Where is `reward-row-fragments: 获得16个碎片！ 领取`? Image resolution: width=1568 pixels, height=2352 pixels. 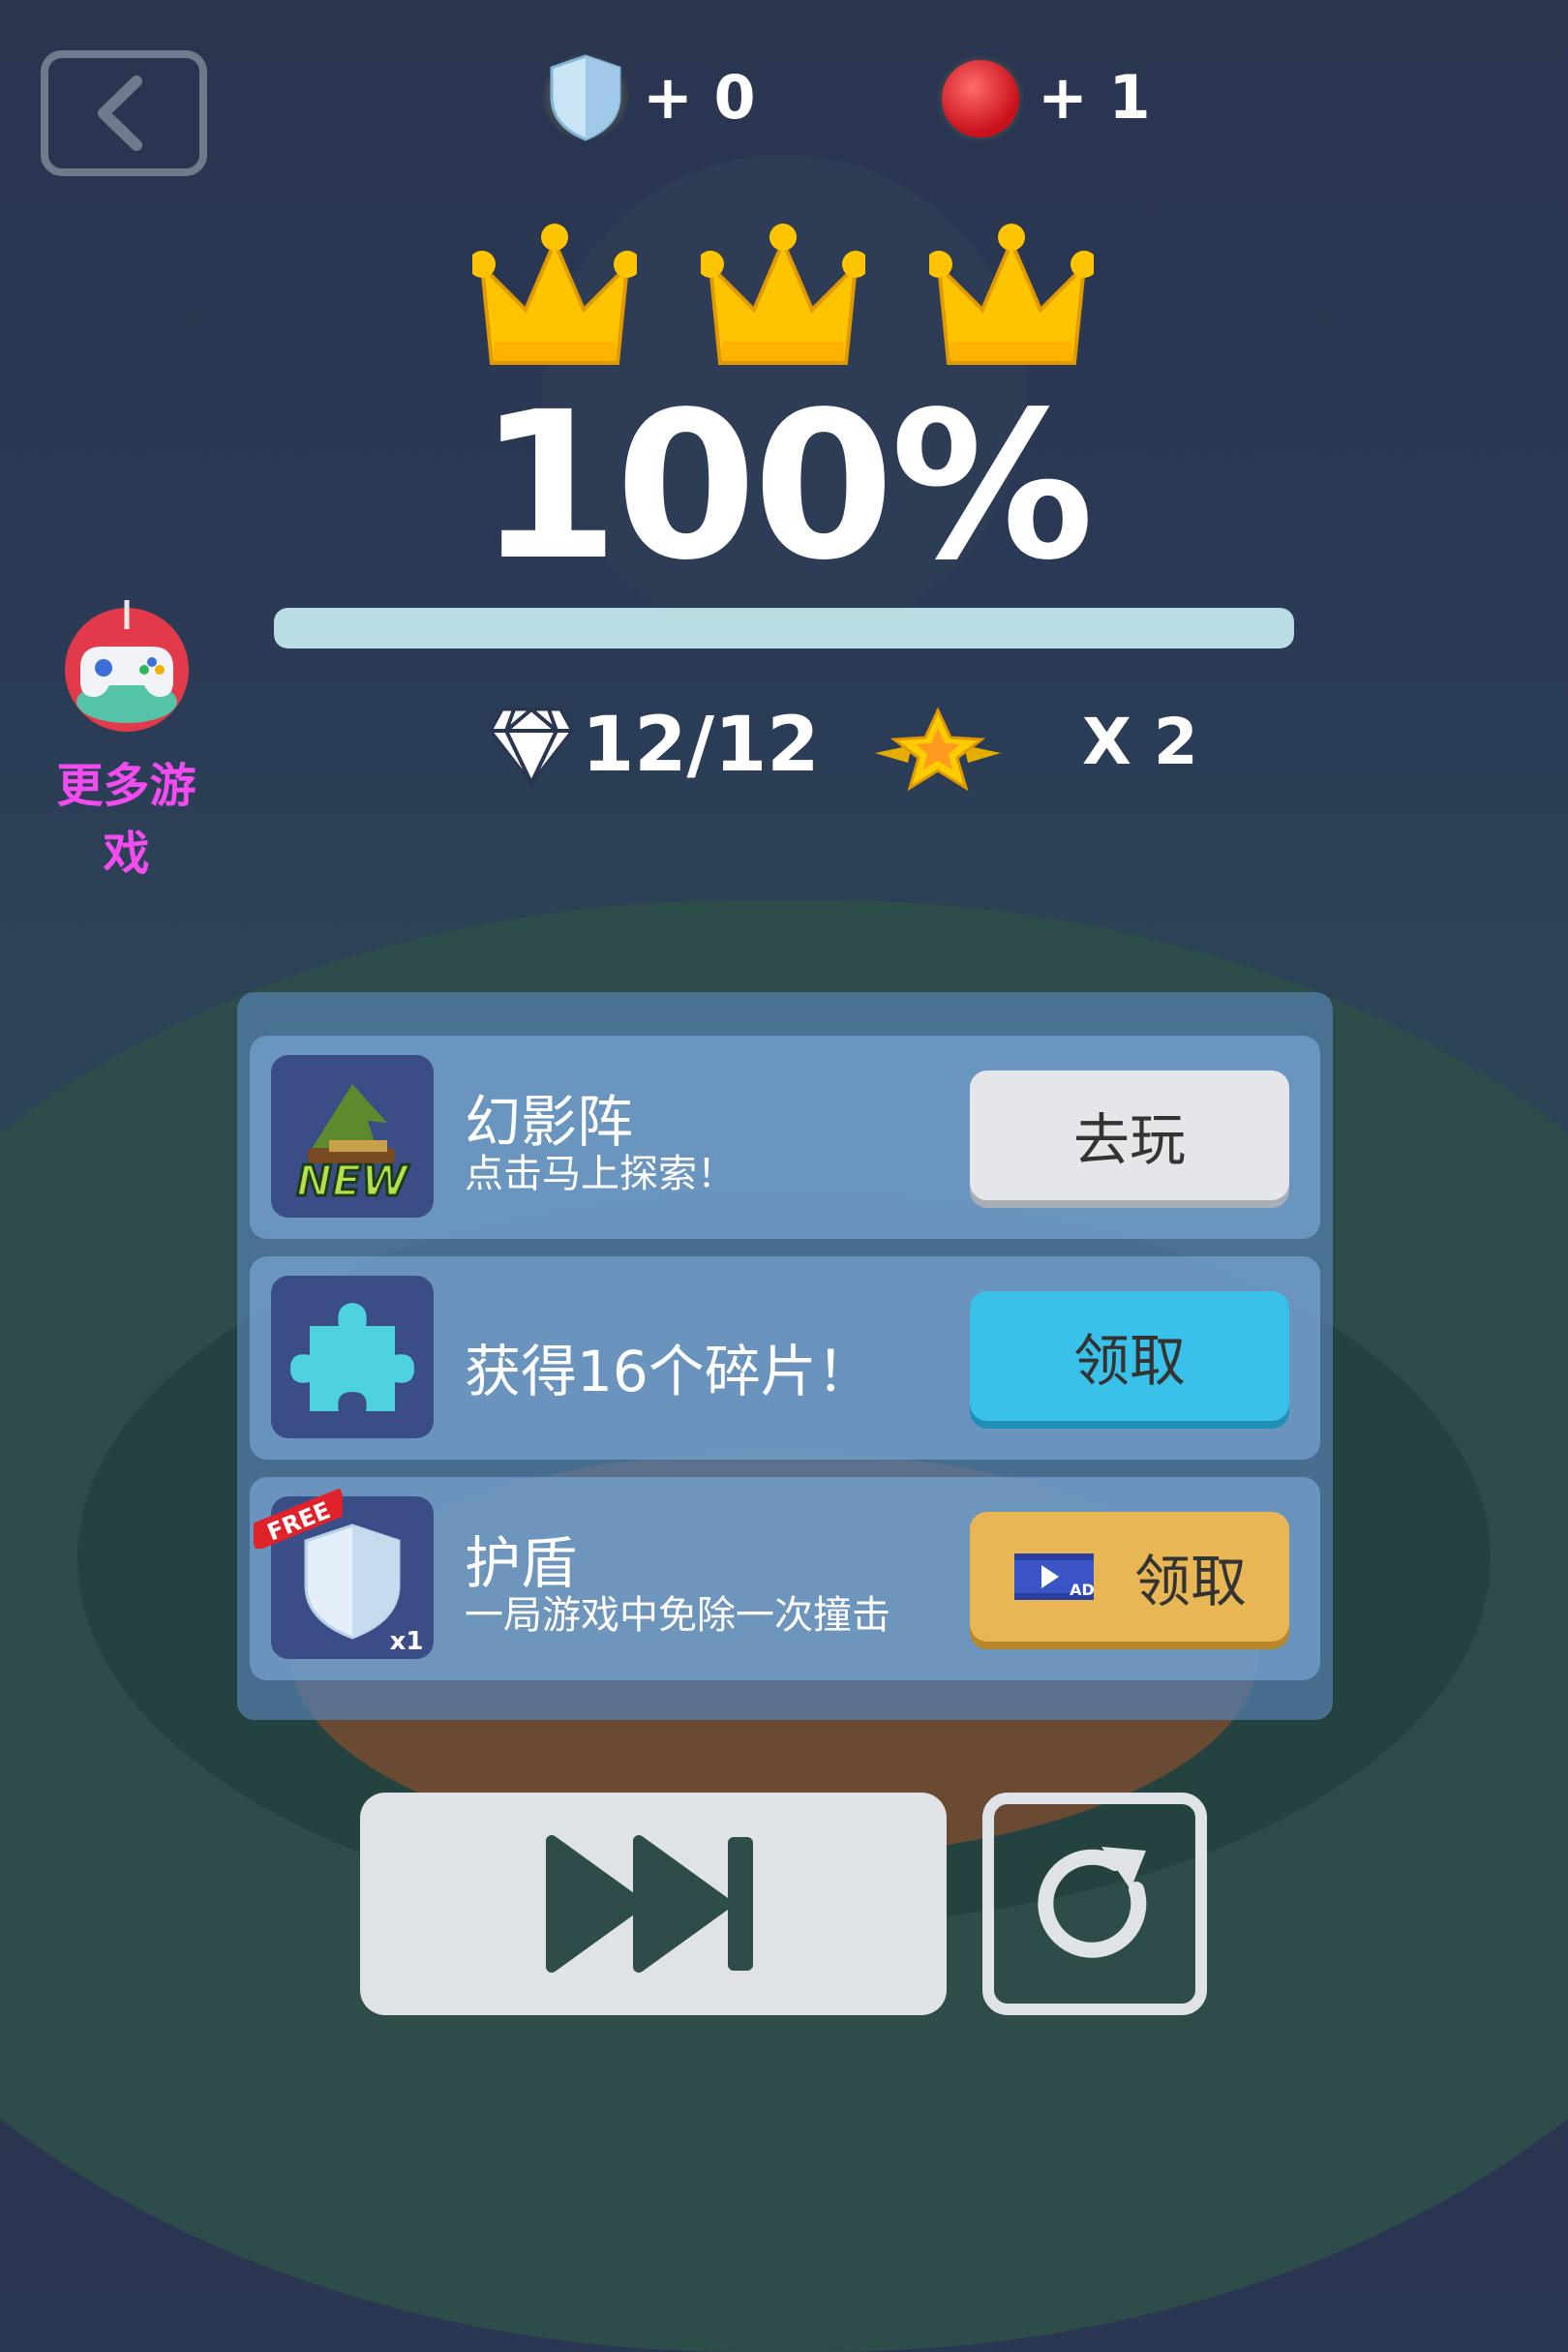 reward-row-fragments: 获得16个碎片！ 领取 is located at coordinates (785, 1358).